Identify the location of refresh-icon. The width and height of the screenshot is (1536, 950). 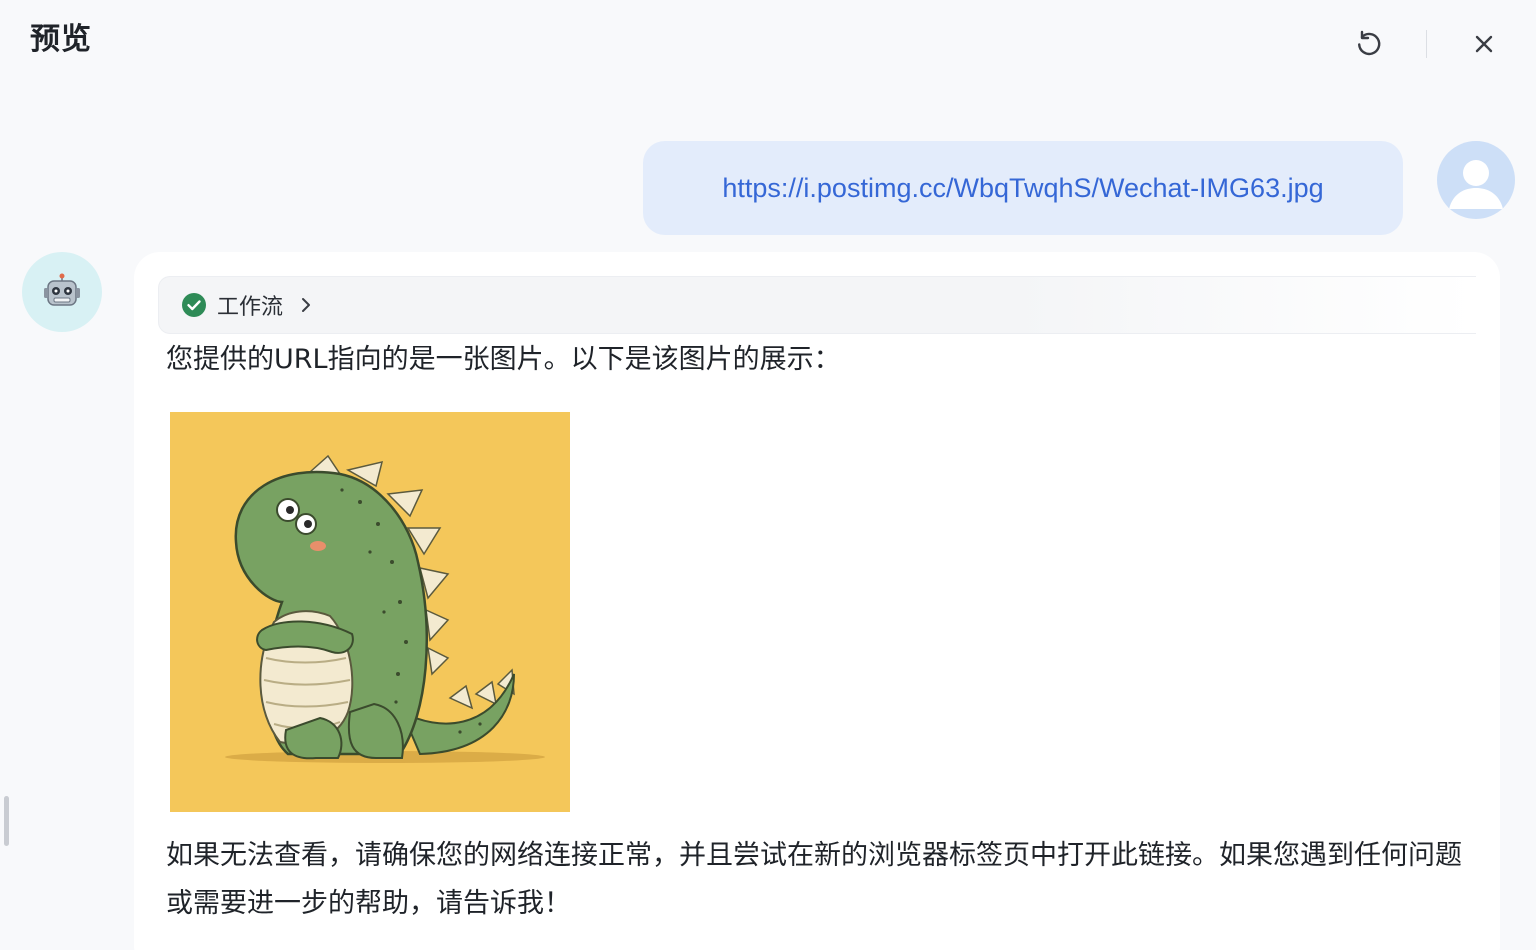
(1369, 43).